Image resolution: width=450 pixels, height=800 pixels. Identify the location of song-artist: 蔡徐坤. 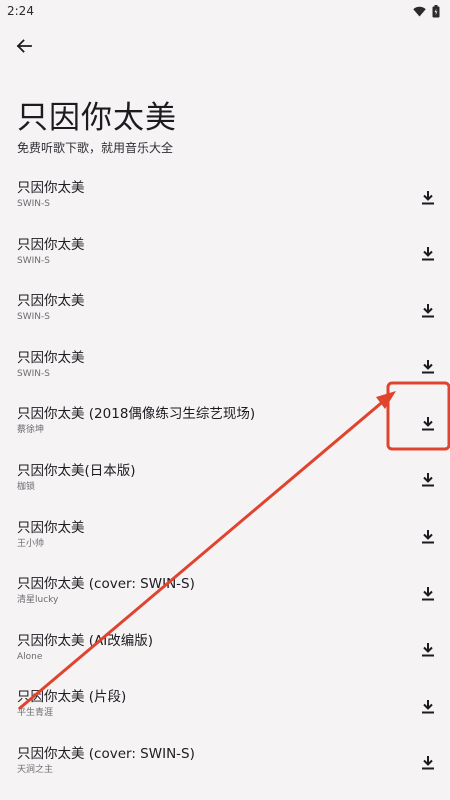
(31, 430).